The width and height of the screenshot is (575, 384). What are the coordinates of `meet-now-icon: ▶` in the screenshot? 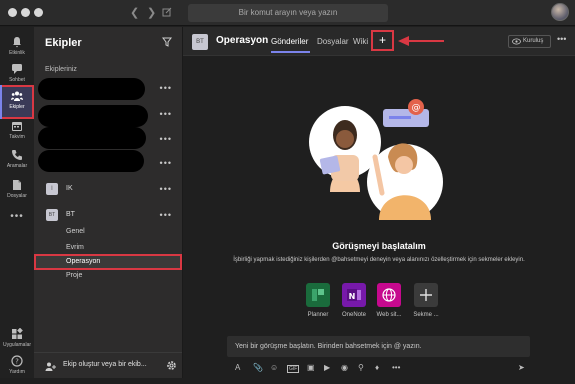 It's located at (327, 367).